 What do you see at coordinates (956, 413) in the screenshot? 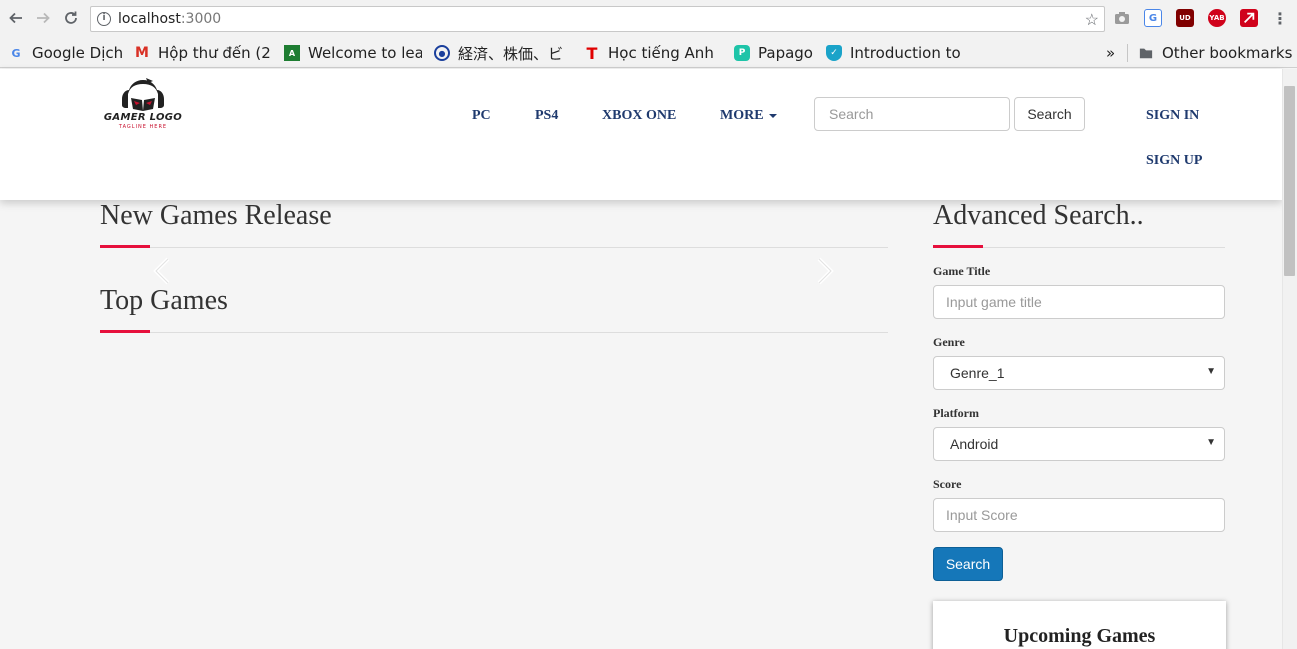
I see `platform-label: Platform` at bounding box center [956, 413].